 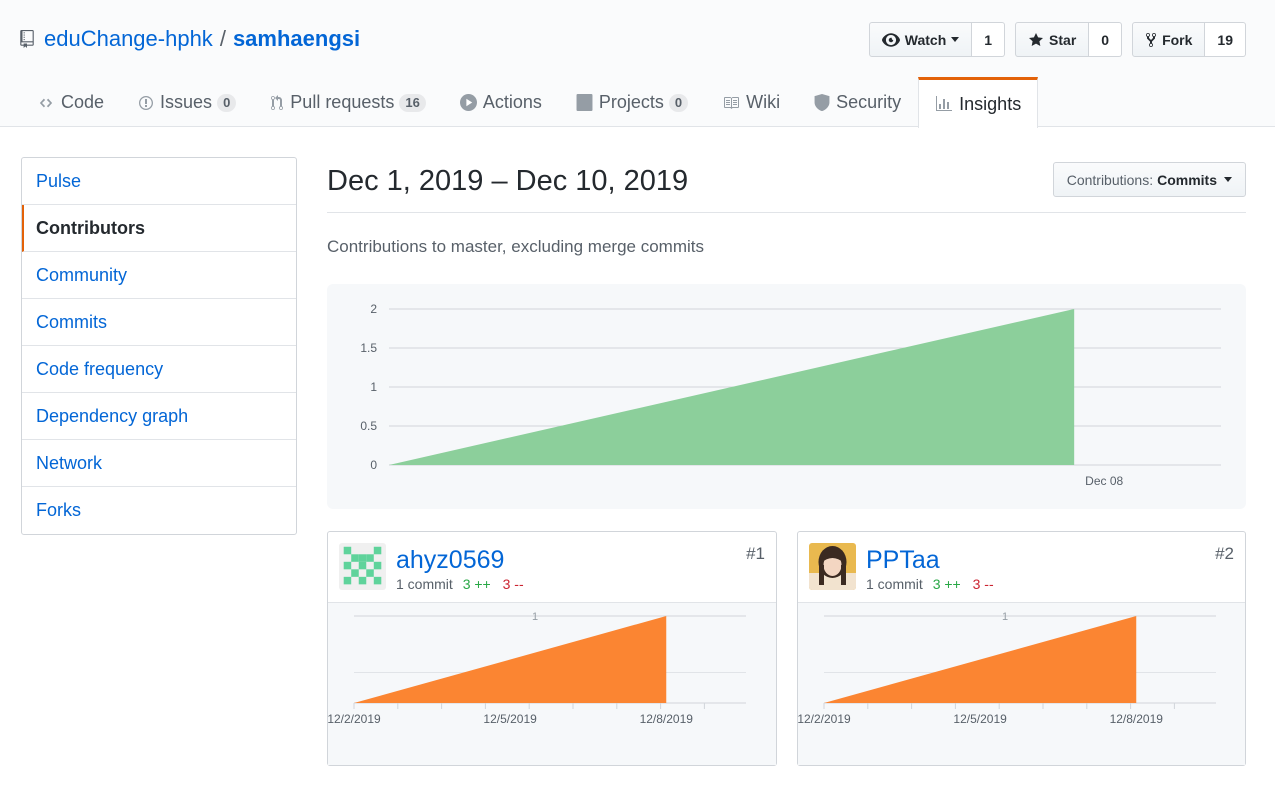 I want to click on tab-pull-requests: Pull requests 16, so click(x=348, y=102).